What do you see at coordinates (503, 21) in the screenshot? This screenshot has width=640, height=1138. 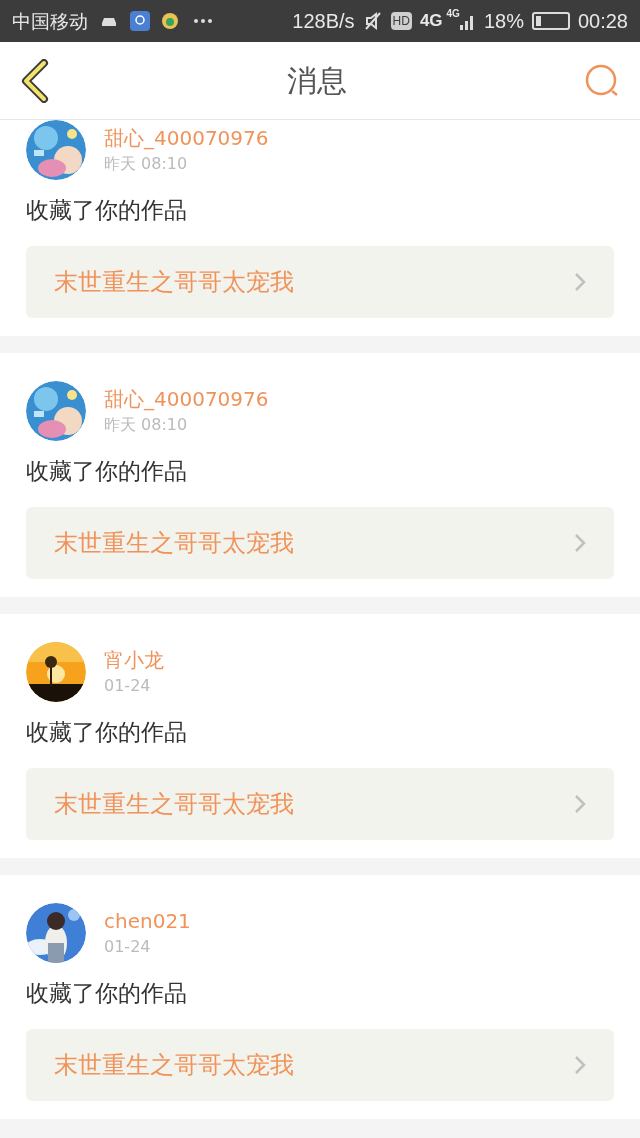 I see `battery-percent: 18%` at bounding box center [503, 21].